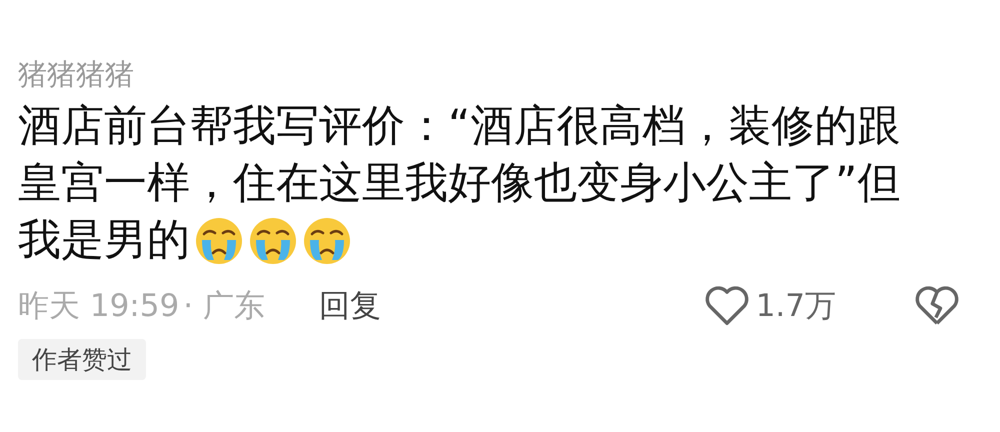 This screenshot has width=1000, height=432. I want to click on like-button: 1.7万, so click(770, 306).